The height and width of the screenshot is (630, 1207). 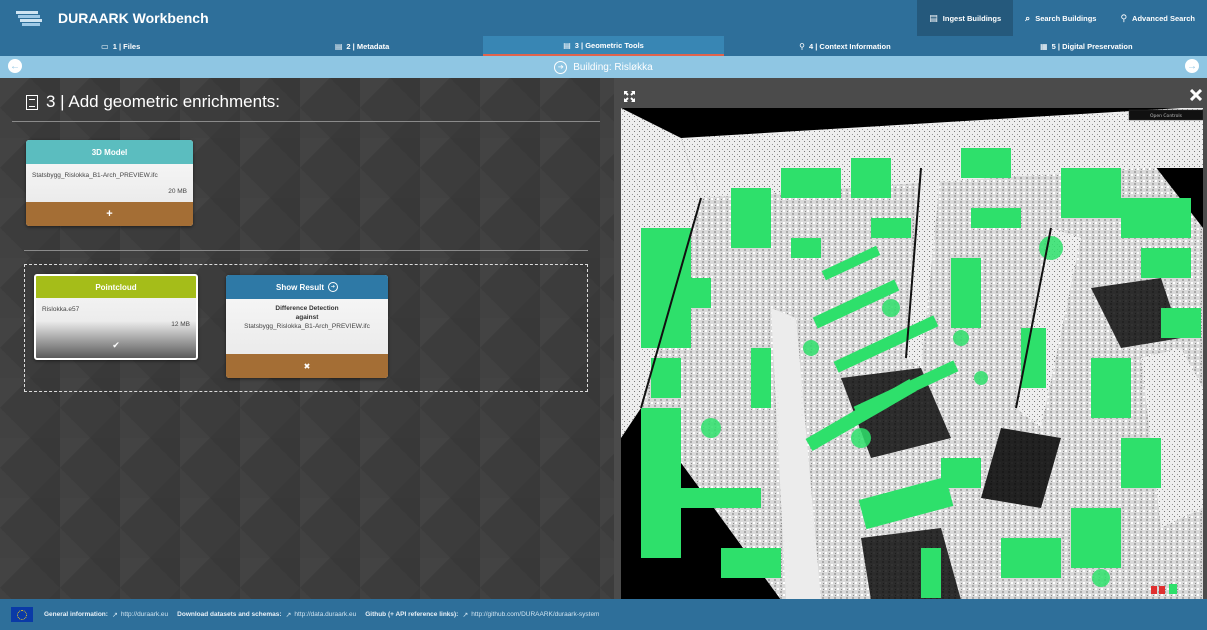 I want to click on tab-metadata: ▤ 2 | Metadata, so click(x=361, y=46).